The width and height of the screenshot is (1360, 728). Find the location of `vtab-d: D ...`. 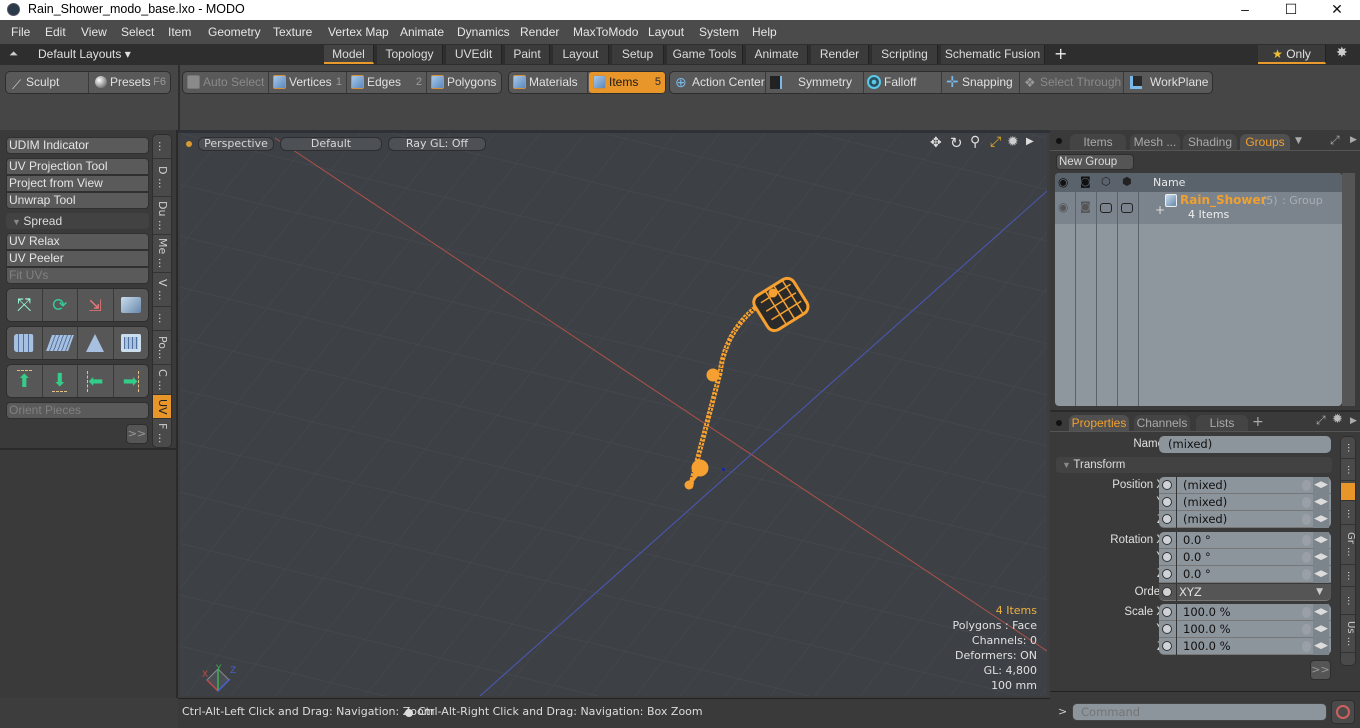

vtab-d: D ... is located at coordinates (162, 178).